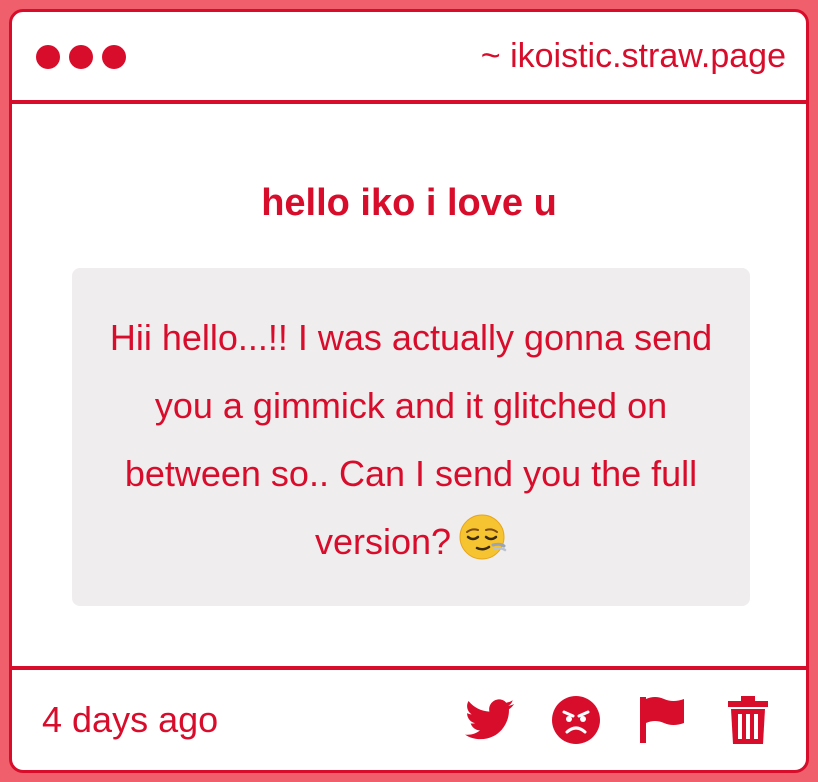 This screenshot has height=782, width=818. What do you see at coordinates (409, 718) in the screenshot?
I see `card-footer: 4 days ago` at bounding box center [409, 718].